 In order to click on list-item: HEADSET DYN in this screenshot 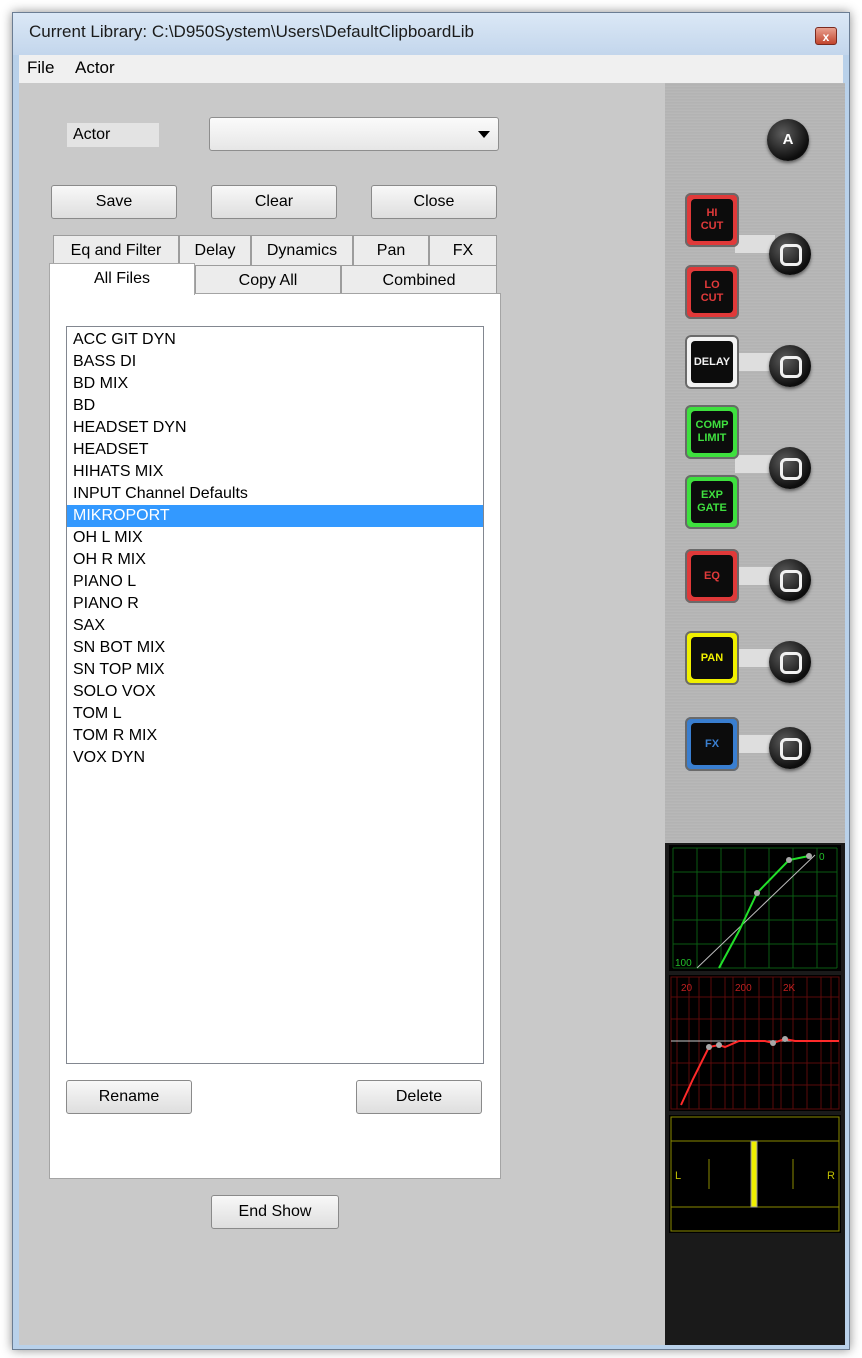, I will do `click(275, 428)`.